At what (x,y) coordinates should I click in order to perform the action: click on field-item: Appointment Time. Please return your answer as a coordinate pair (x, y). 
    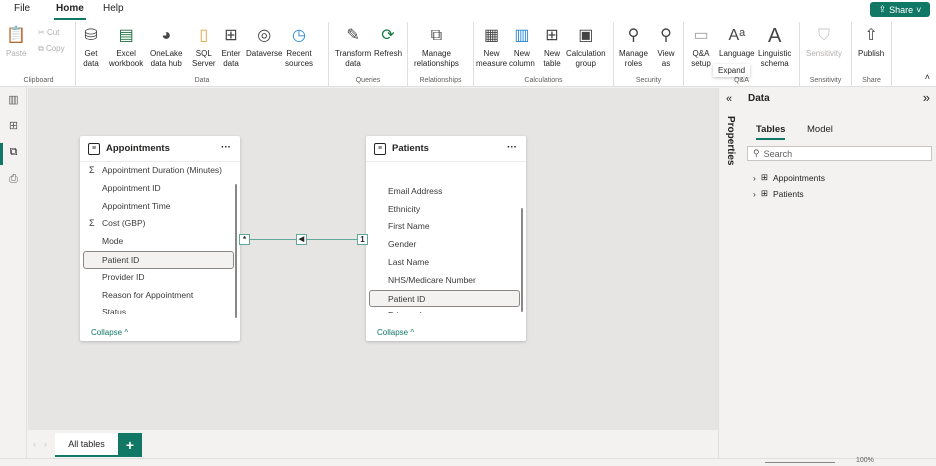
    Looking at the image, I should click on (160, 207).